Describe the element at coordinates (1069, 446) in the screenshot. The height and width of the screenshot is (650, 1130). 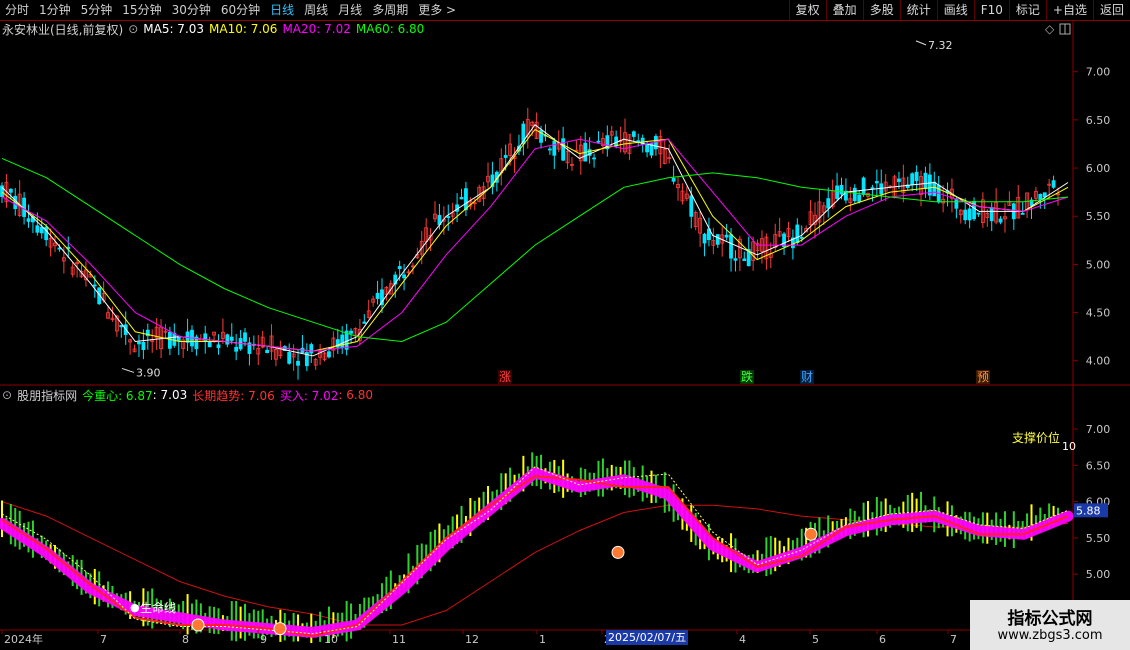
I see `support-label-b: 10` at that location.